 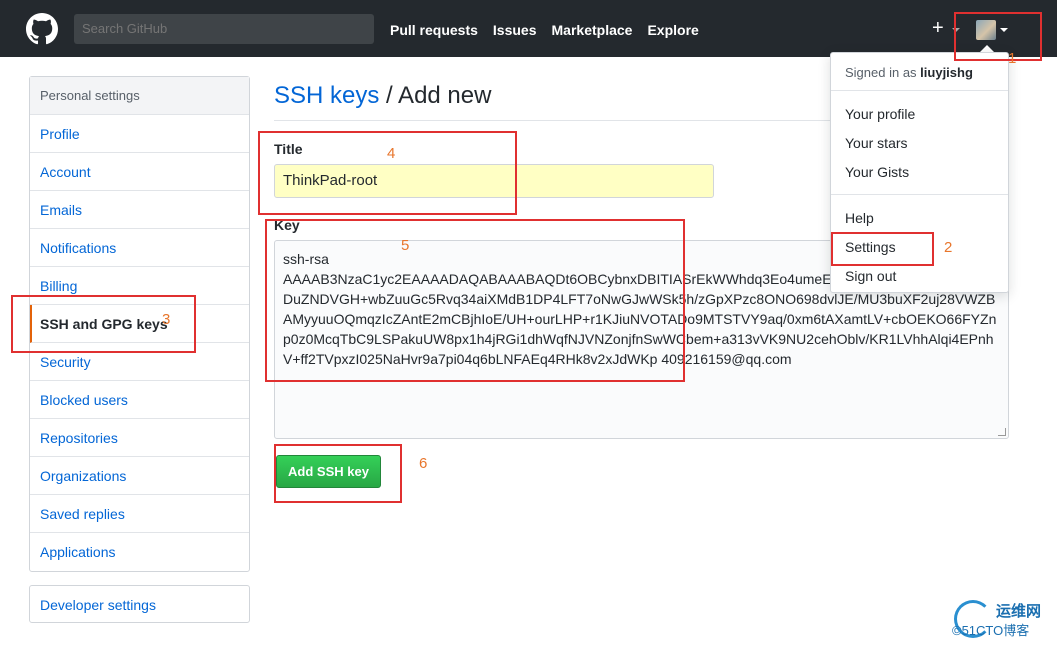 What do you see at coordinates (1002, 432) in the screenshot?
I see `resize-handle-icon` at bounding box center [1002, 432].